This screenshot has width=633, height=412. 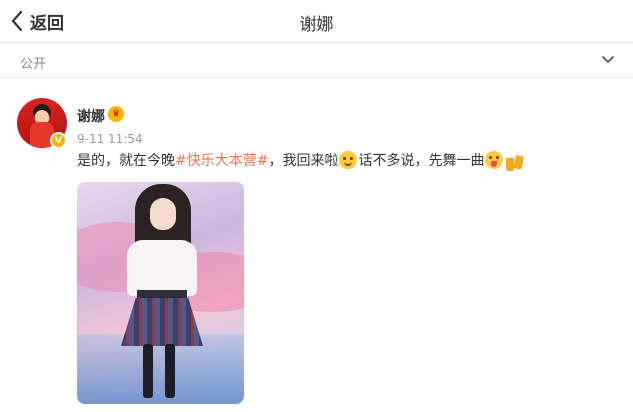 What do you see at coordinates (160, 293) in the screenshot?
I see `post-image` at bounding box center [160, 293].